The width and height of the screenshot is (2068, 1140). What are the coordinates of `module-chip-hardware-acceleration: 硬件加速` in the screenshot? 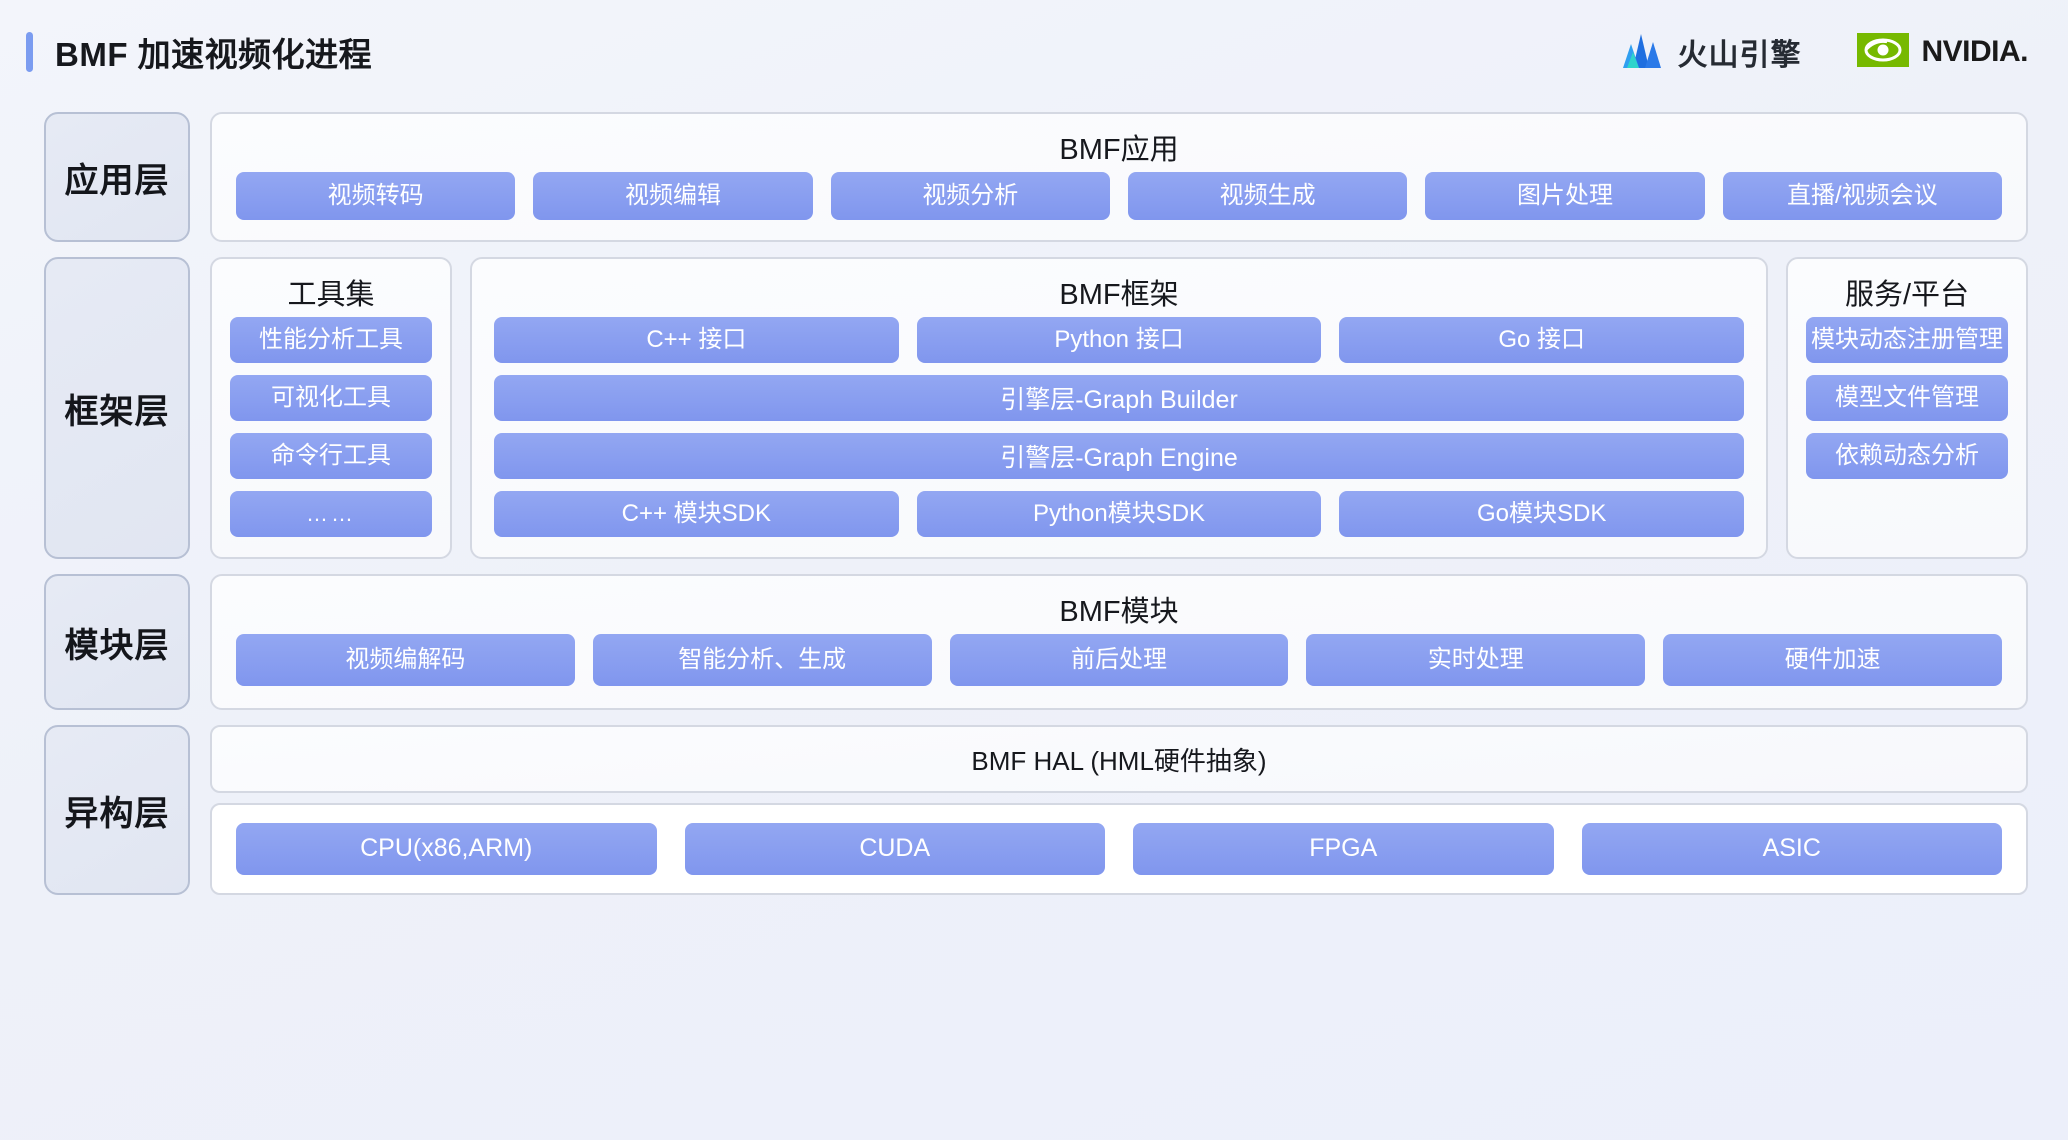 It's located at (1832, 660).